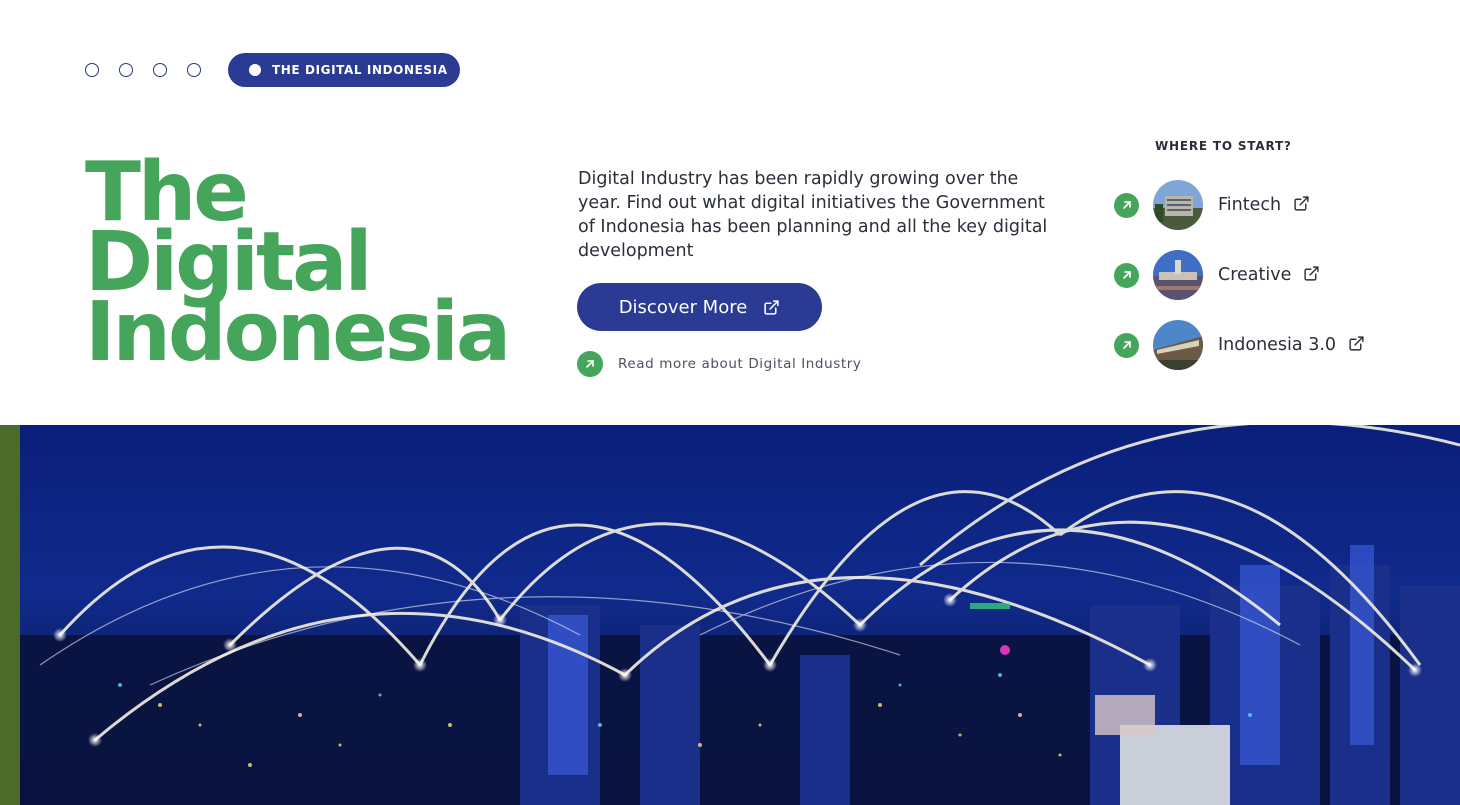  What do you see at coordinates (1223, 146) in the screenshot?
I see `where-to-start-heading: WHERE TO START?` at bounding box center [1223, 146].